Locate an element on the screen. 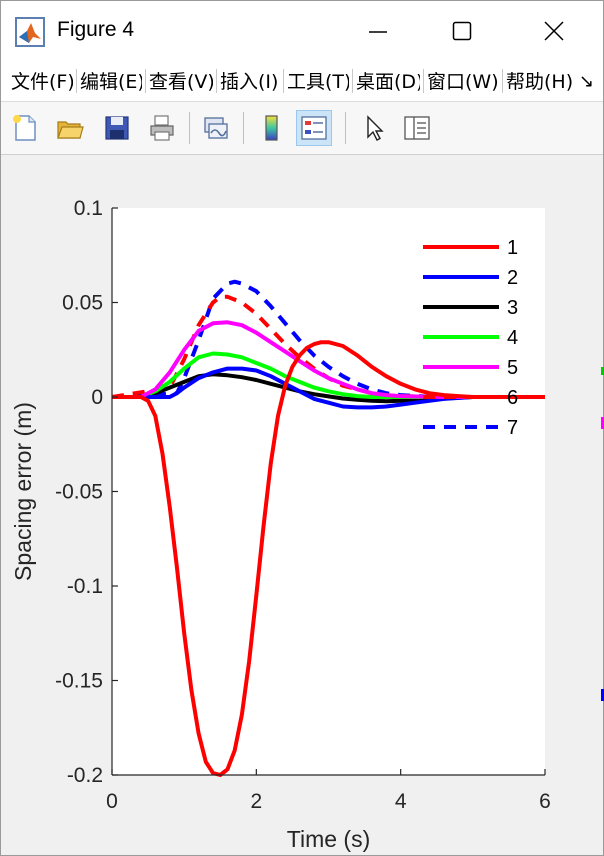  menu-window: 窗口(W) is located at coordinates (463, 82).